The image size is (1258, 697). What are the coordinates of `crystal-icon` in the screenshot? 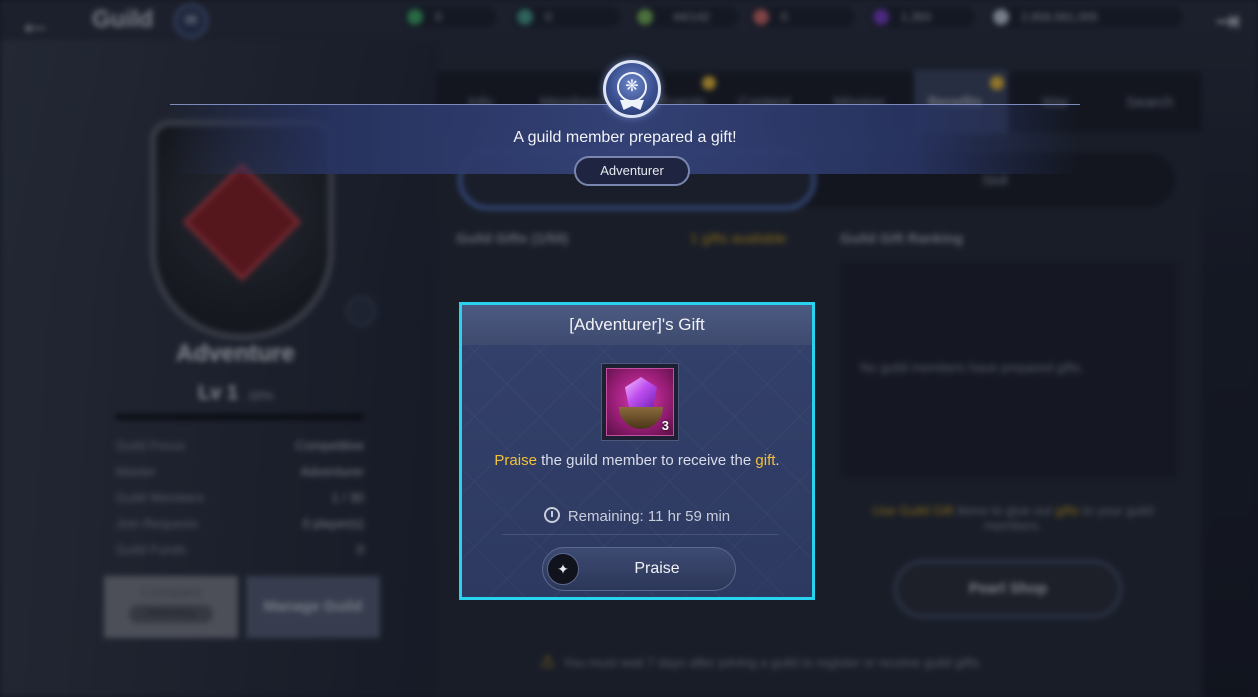 It's located at (641, 394).